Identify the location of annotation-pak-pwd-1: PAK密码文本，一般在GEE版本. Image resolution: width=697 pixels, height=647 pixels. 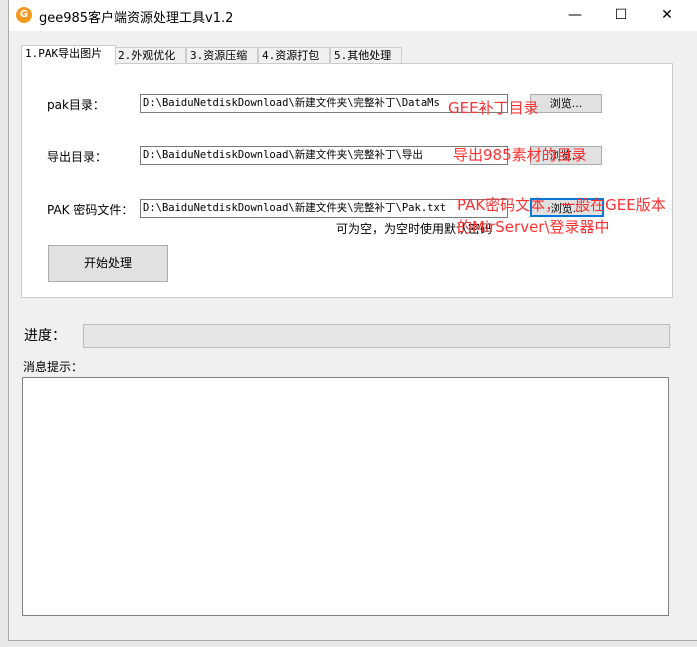
(561, 205).